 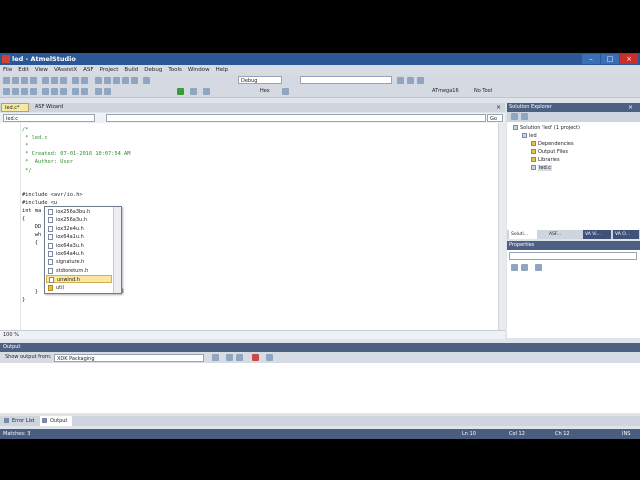 I want to click on tab-error-list: Error List, so click(x=20, y=421).